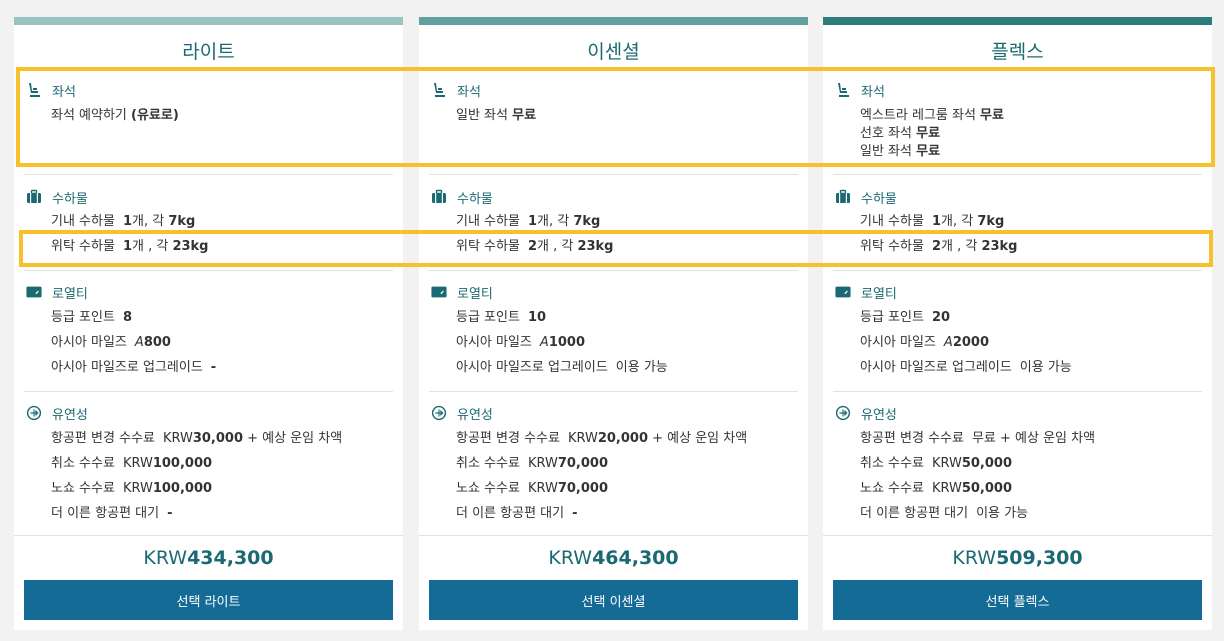 Image resolution: width=1224 pixels, height=641 pixels. Describe the element at coordinates (613, 52) in the screenshot. I see `fare-title: 이센셜` at that location.